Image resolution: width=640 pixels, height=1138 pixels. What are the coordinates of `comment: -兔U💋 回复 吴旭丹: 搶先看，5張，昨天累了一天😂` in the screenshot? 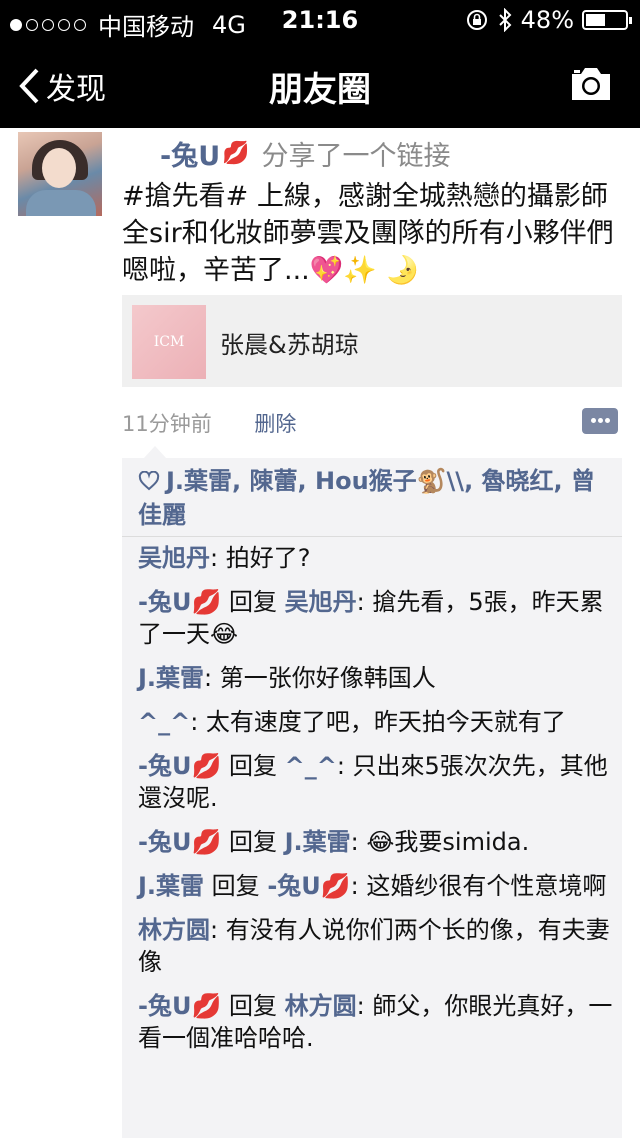 It's located at (376, 618).